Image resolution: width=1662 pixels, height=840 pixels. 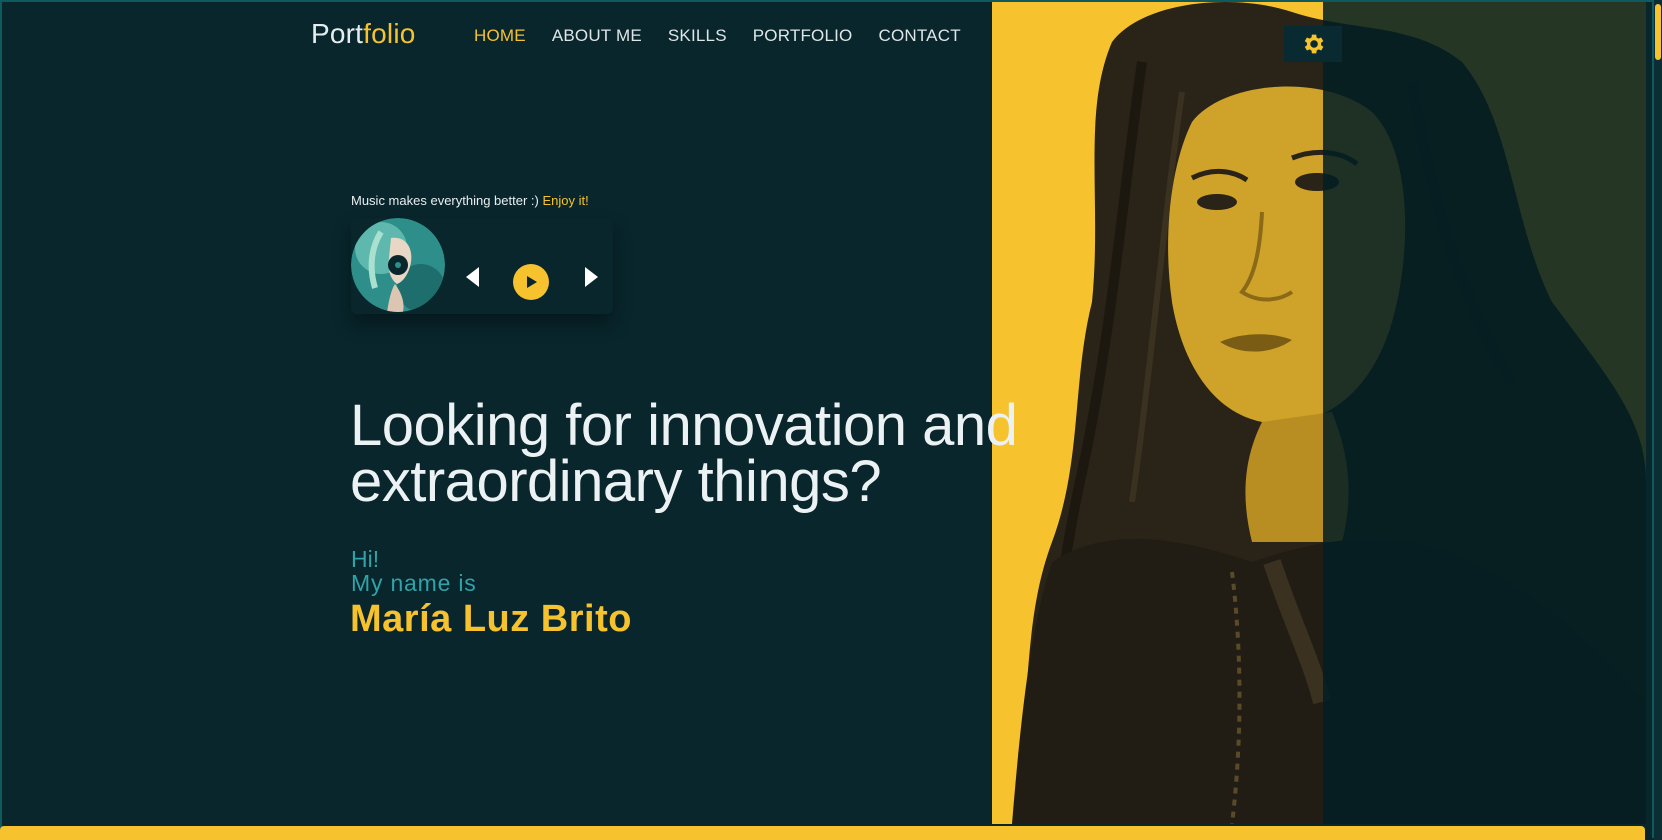 I want to click on gear-icon, so click(x=1314, y=44).